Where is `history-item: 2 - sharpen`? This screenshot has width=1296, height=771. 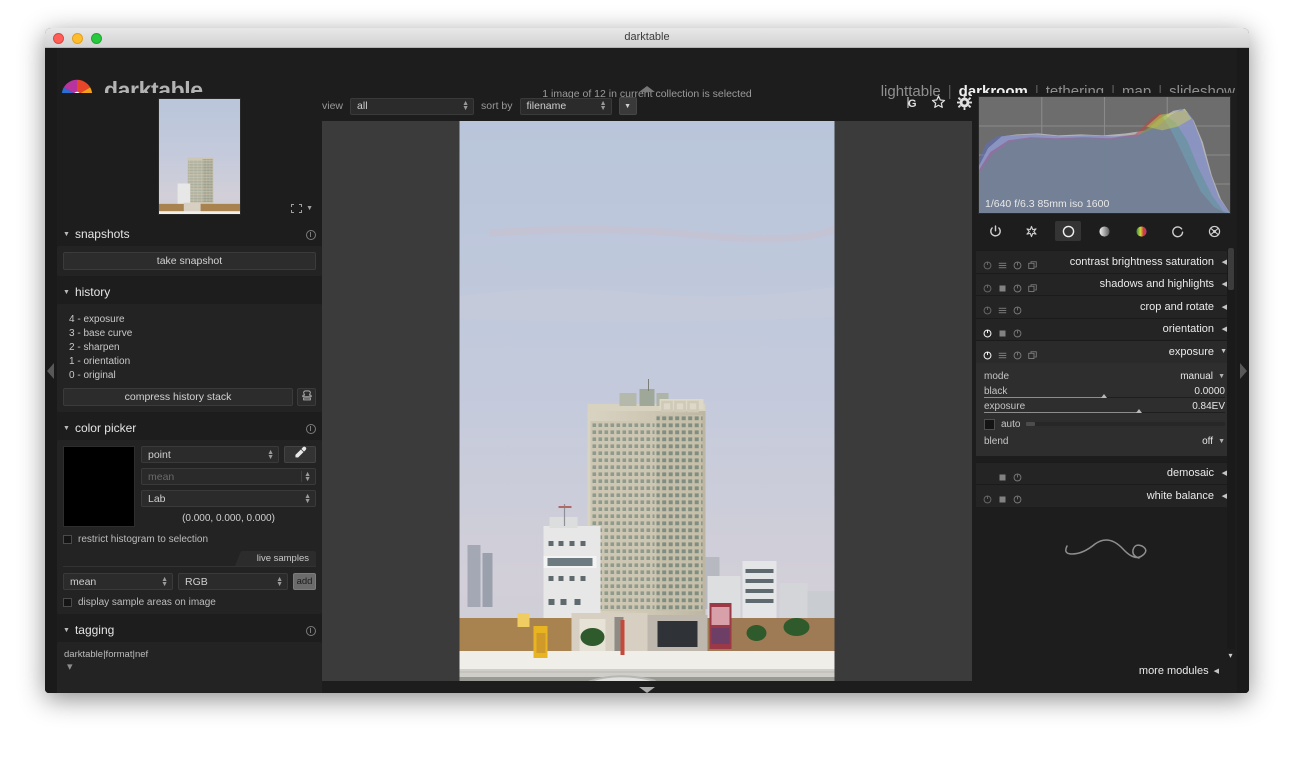 history-item: 2 - sharpen is located at coordinates (189, 347).